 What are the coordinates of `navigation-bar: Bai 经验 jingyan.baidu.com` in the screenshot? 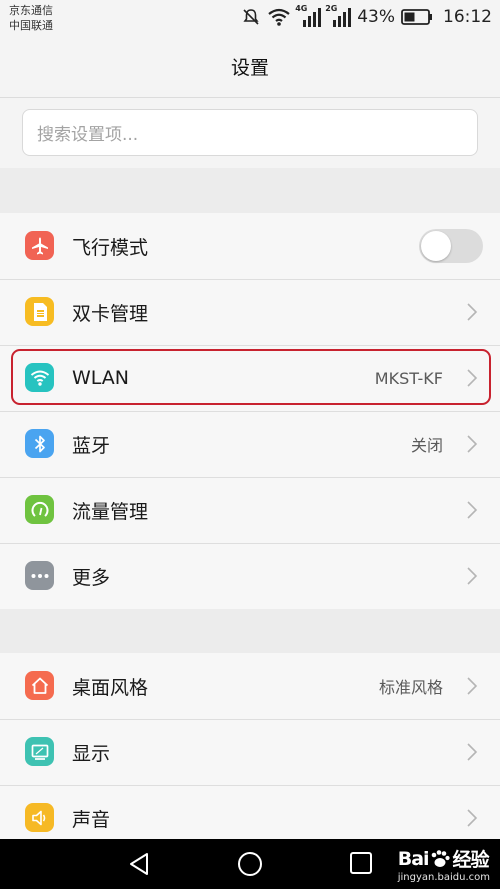 It's located at (250, 864).